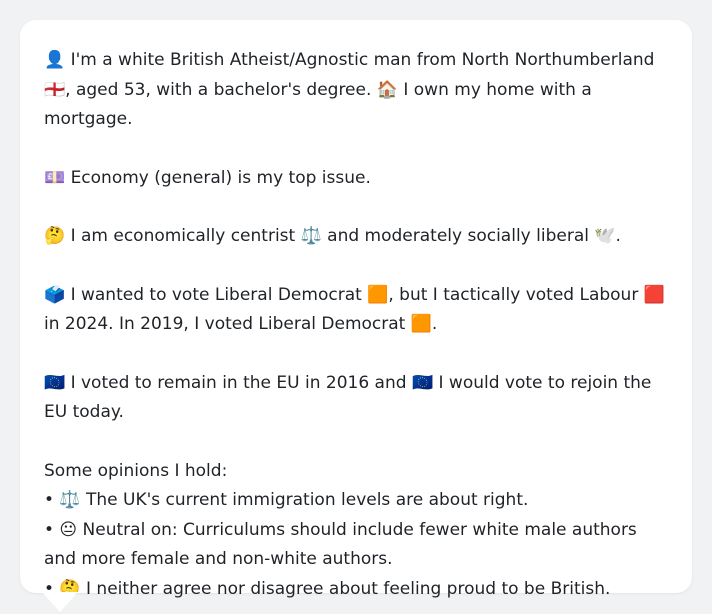 The image size is (712, 614). Describe the element at coordinates (207, 177) in the screenshot. I see `bio-top-issue-paragraph: 💷 Economy (general) is my top issue.` at that location.